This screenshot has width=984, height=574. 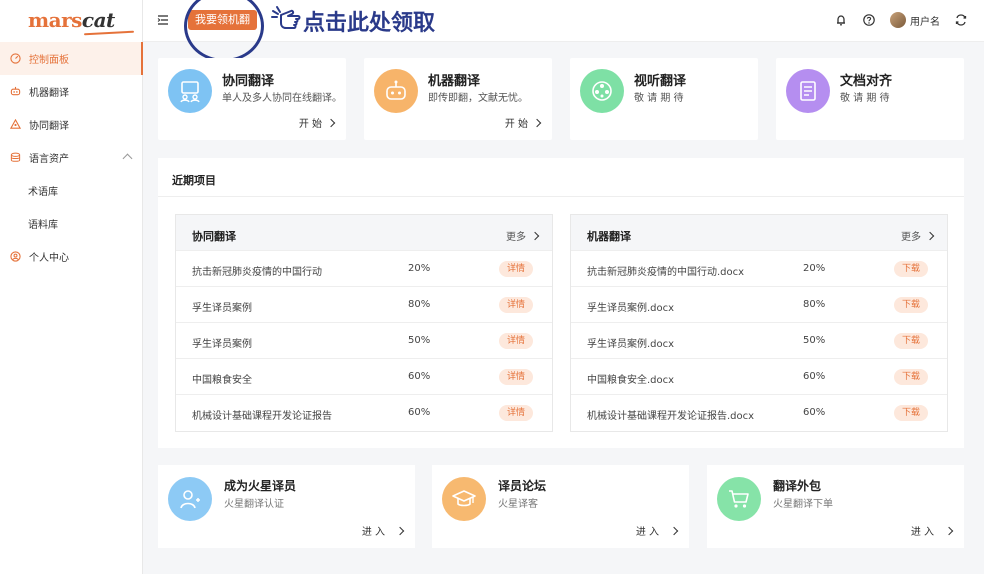 I want to click on card-become-translator: 成为火星译员 火星翻译认证 进 入, so click(x=286, y=506).